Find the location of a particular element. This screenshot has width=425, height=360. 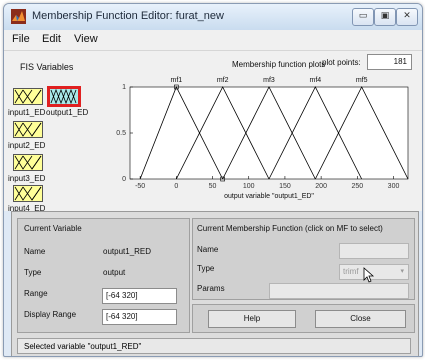

status-bar: Selected variable "output1_RED" is located at coordinates (214, 346).